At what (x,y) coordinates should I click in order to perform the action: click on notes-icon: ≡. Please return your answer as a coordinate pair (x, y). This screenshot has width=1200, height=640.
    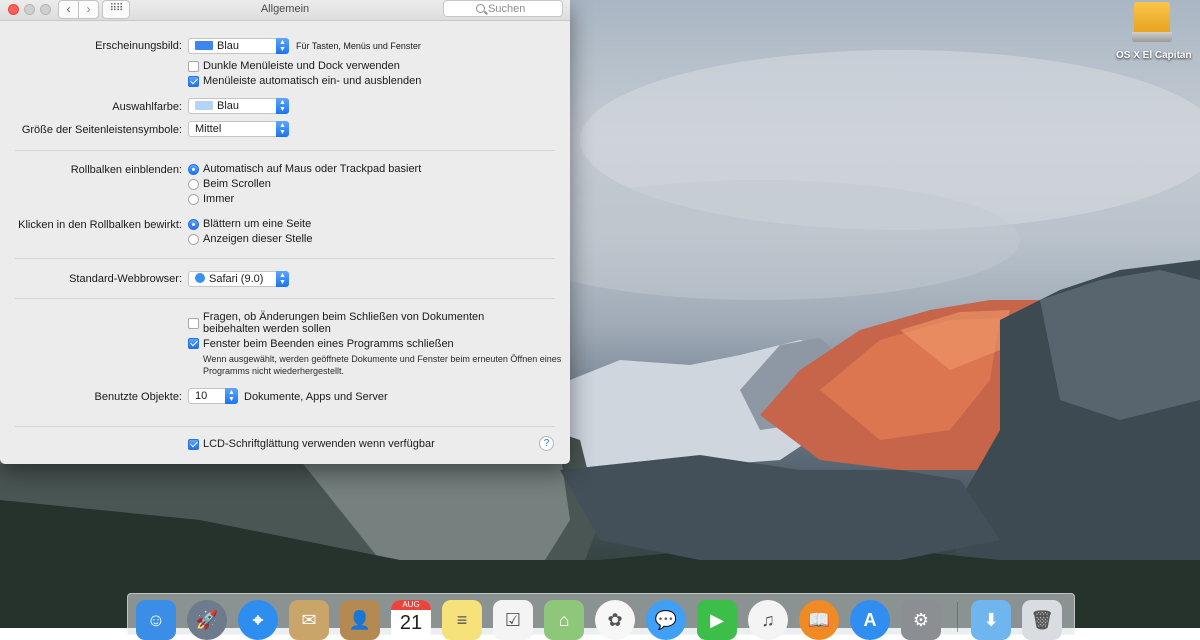
    Looking at the image, I should click on (462, 620).